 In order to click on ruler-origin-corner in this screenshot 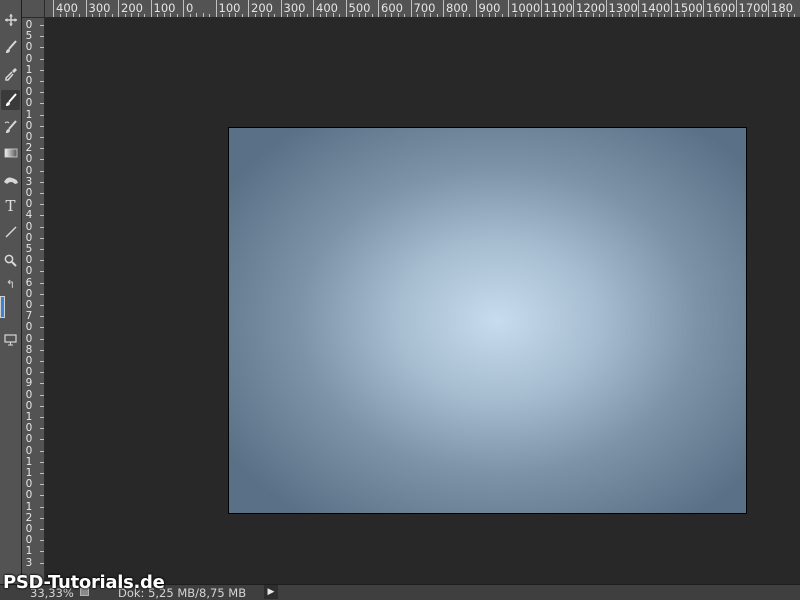, I will do `click(33, 9)`.